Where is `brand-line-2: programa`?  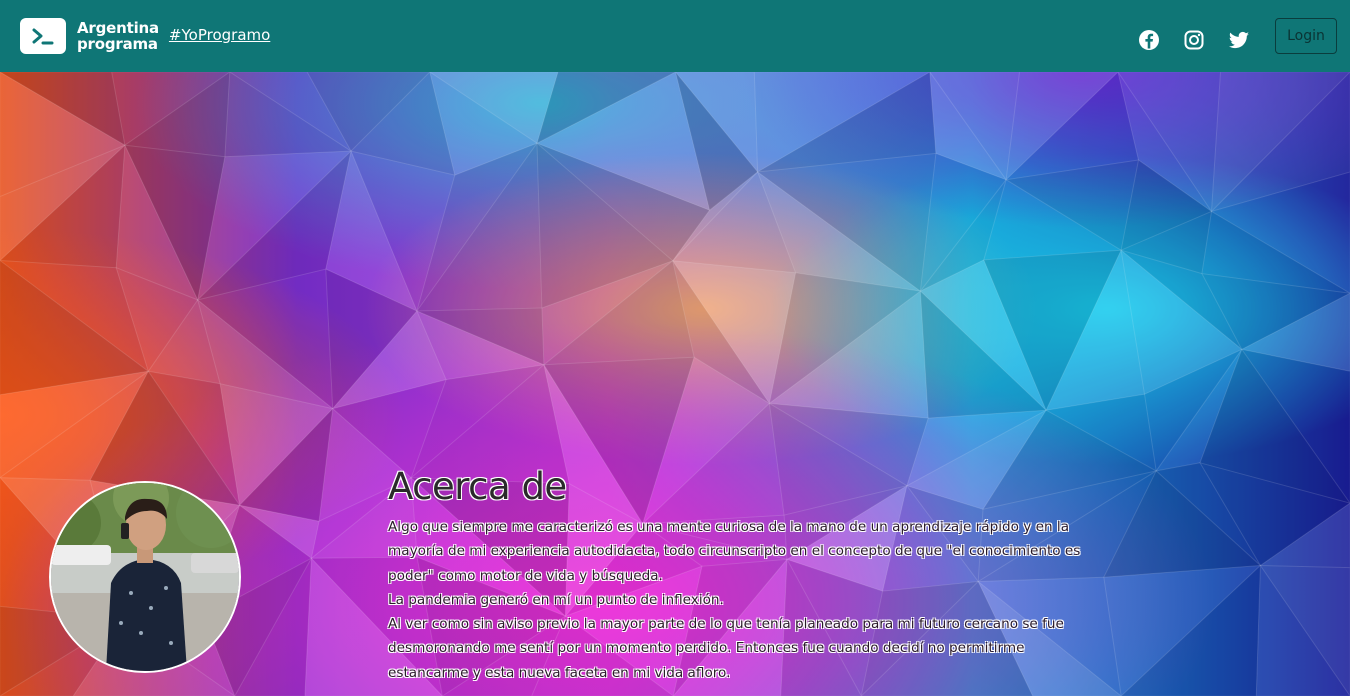 brand-line-2: programa is located at coordinates (117, 44).